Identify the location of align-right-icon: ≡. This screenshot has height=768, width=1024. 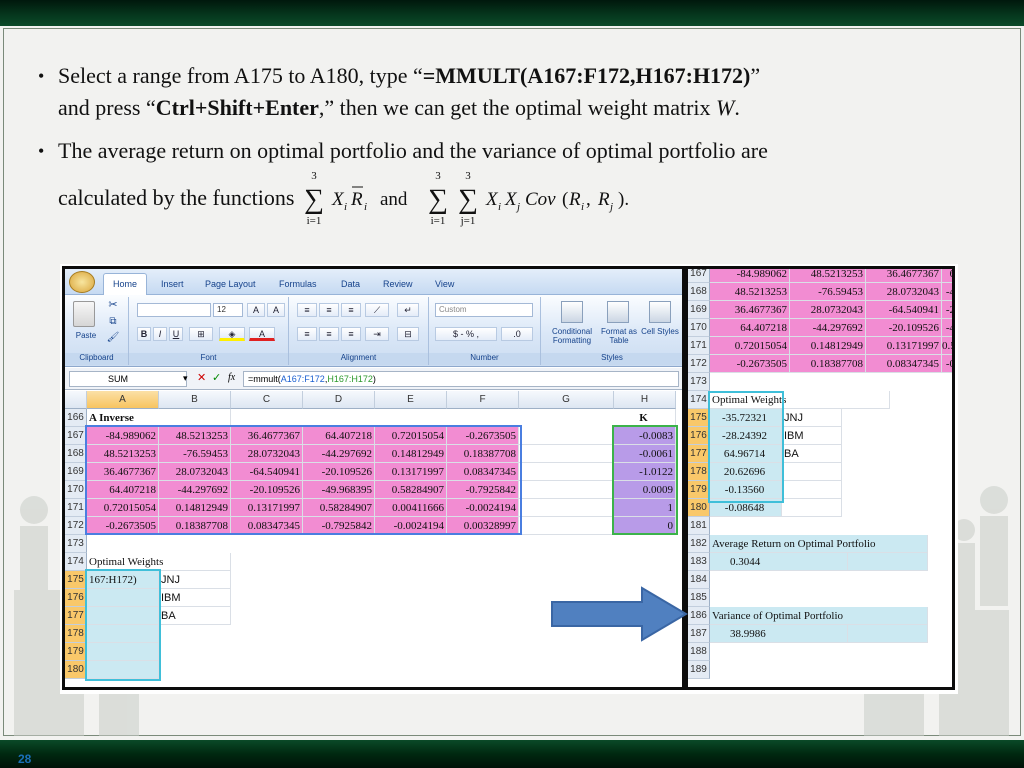
(351, 334).